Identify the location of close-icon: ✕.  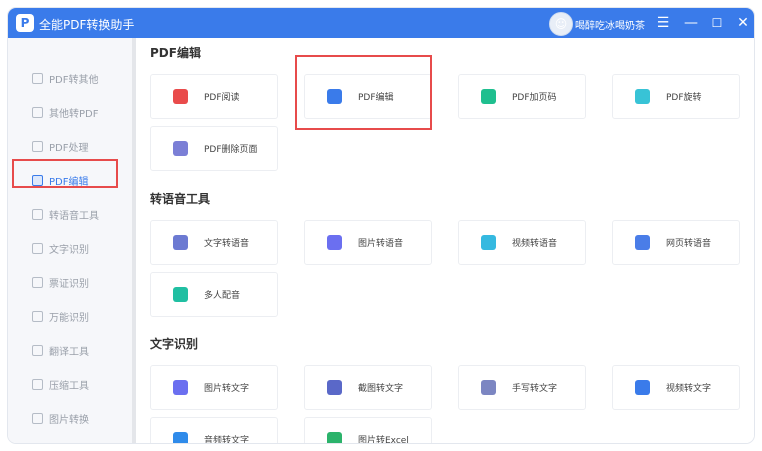
(743, 23).